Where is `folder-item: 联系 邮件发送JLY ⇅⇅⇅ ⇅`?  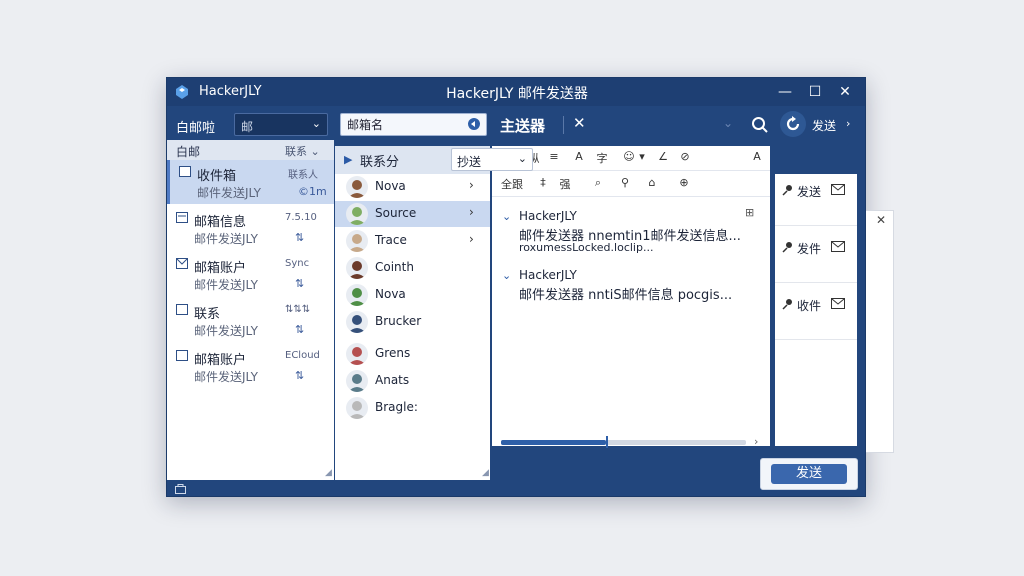 folder-item: 联系 邮件发送JLY ⇅⇅⇅ ⇅ is located at coordinates (250, 320).